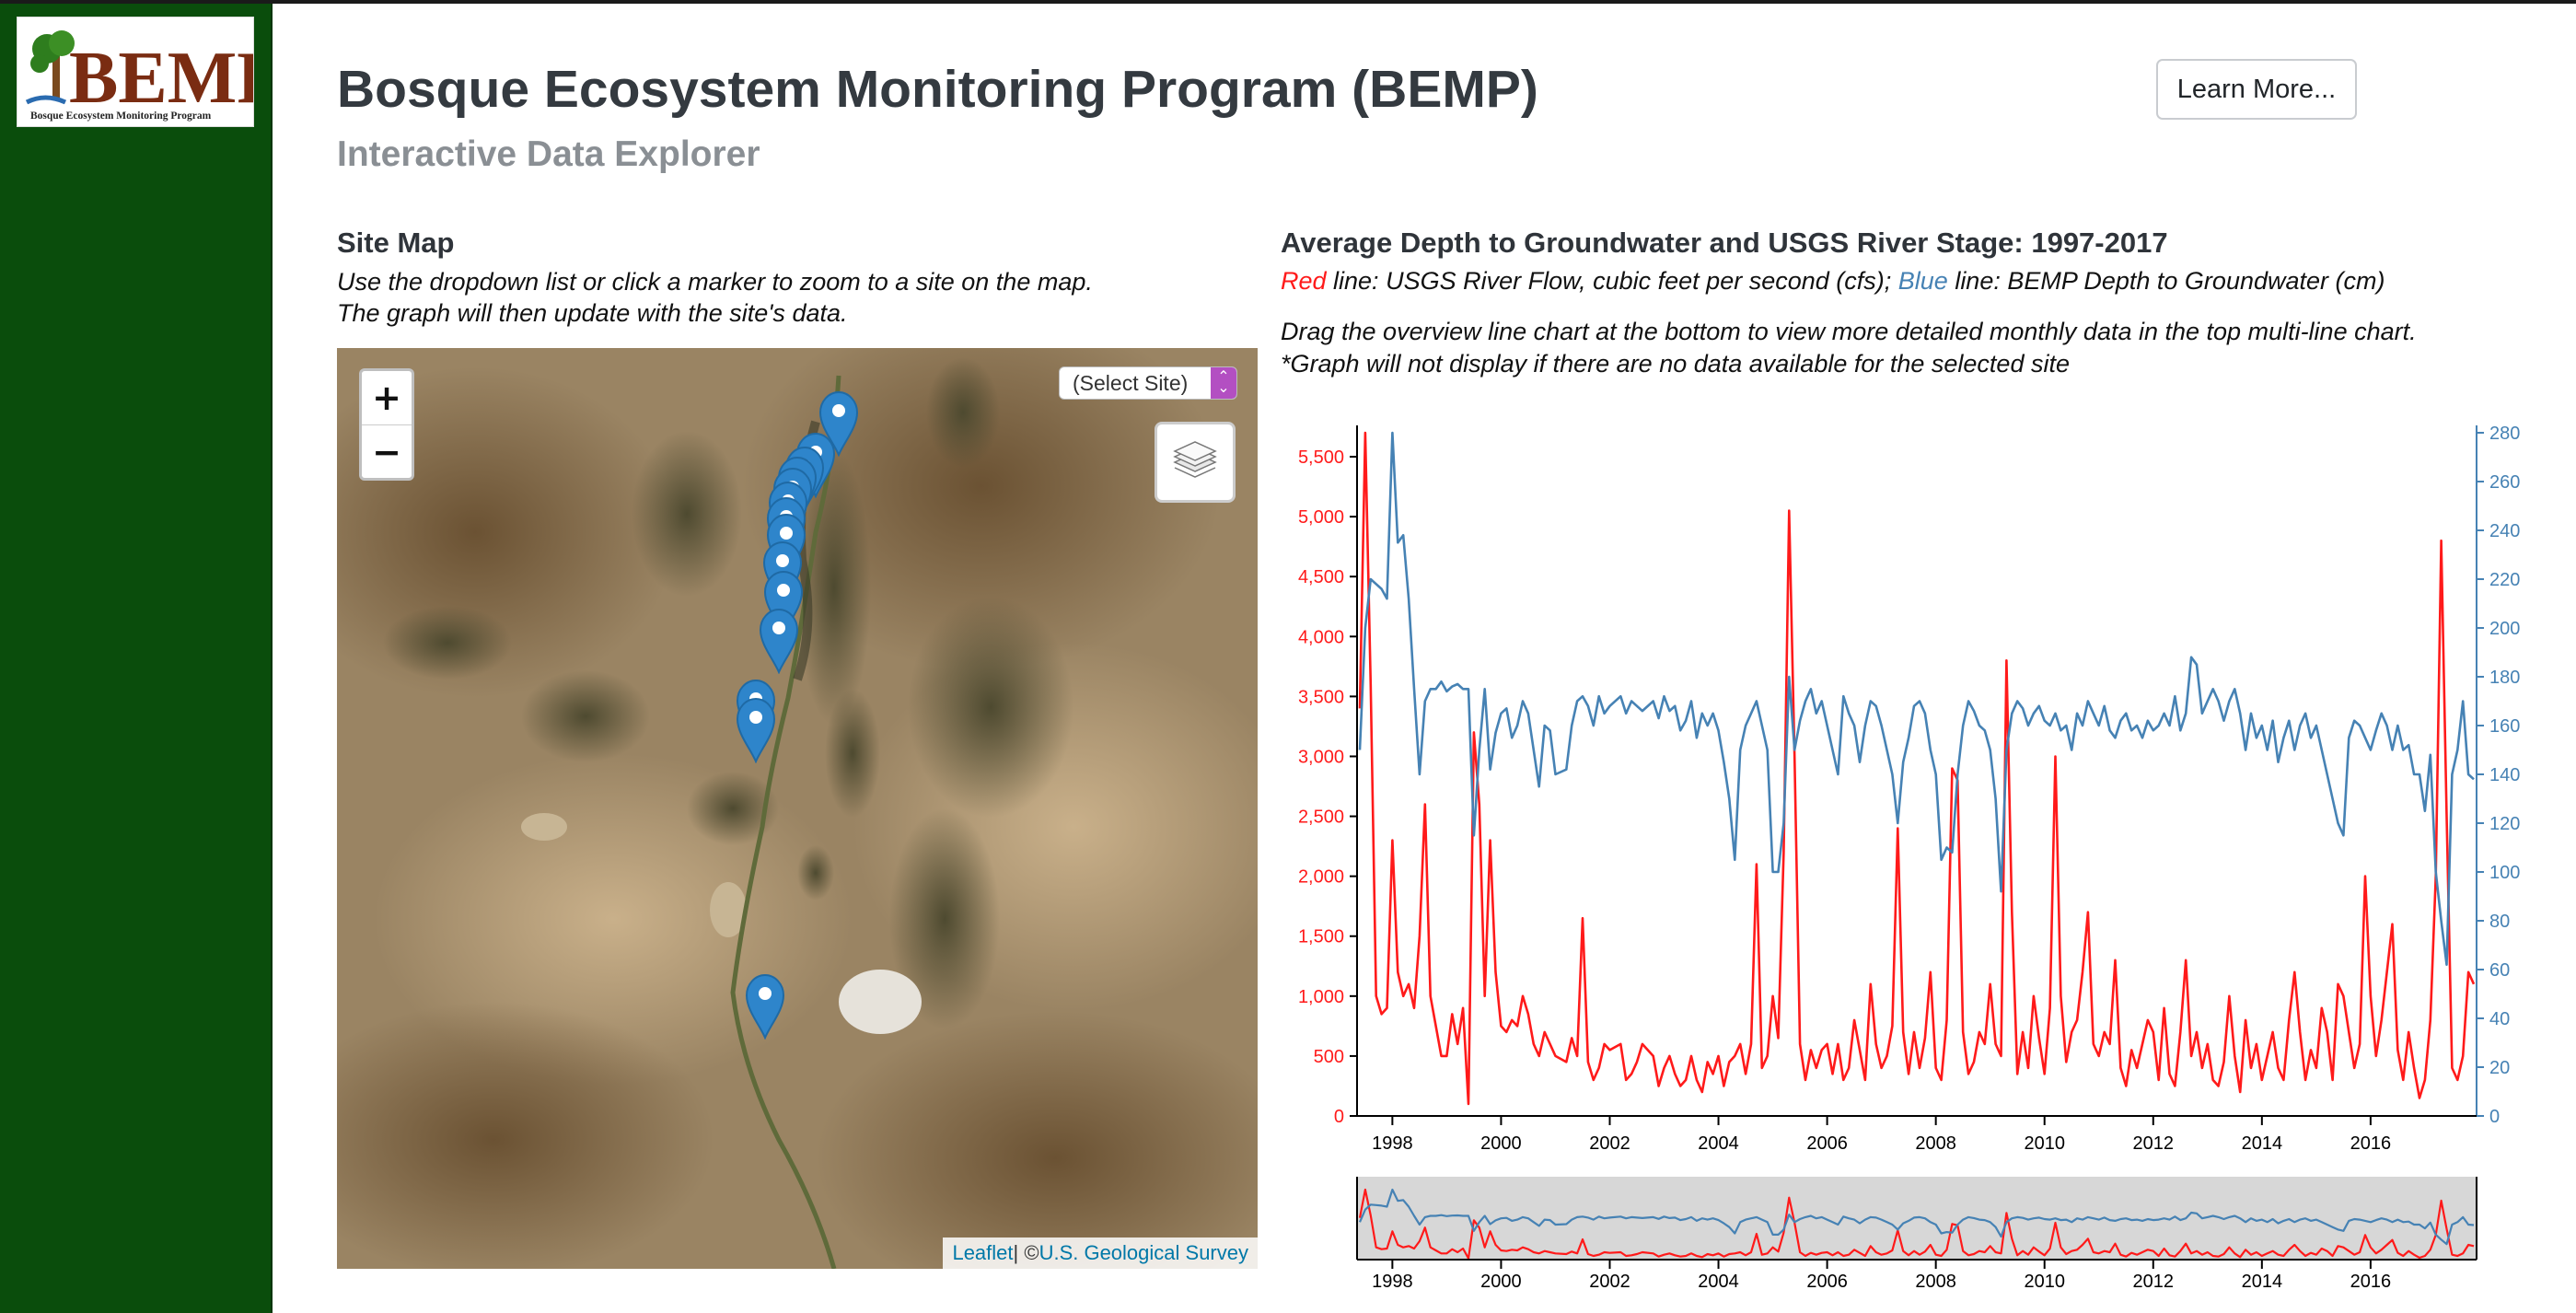 The height and width of the screenshot is (1313, 2576). I want to click on x-axis-tick-label: 2016, so click(2371, 1143).